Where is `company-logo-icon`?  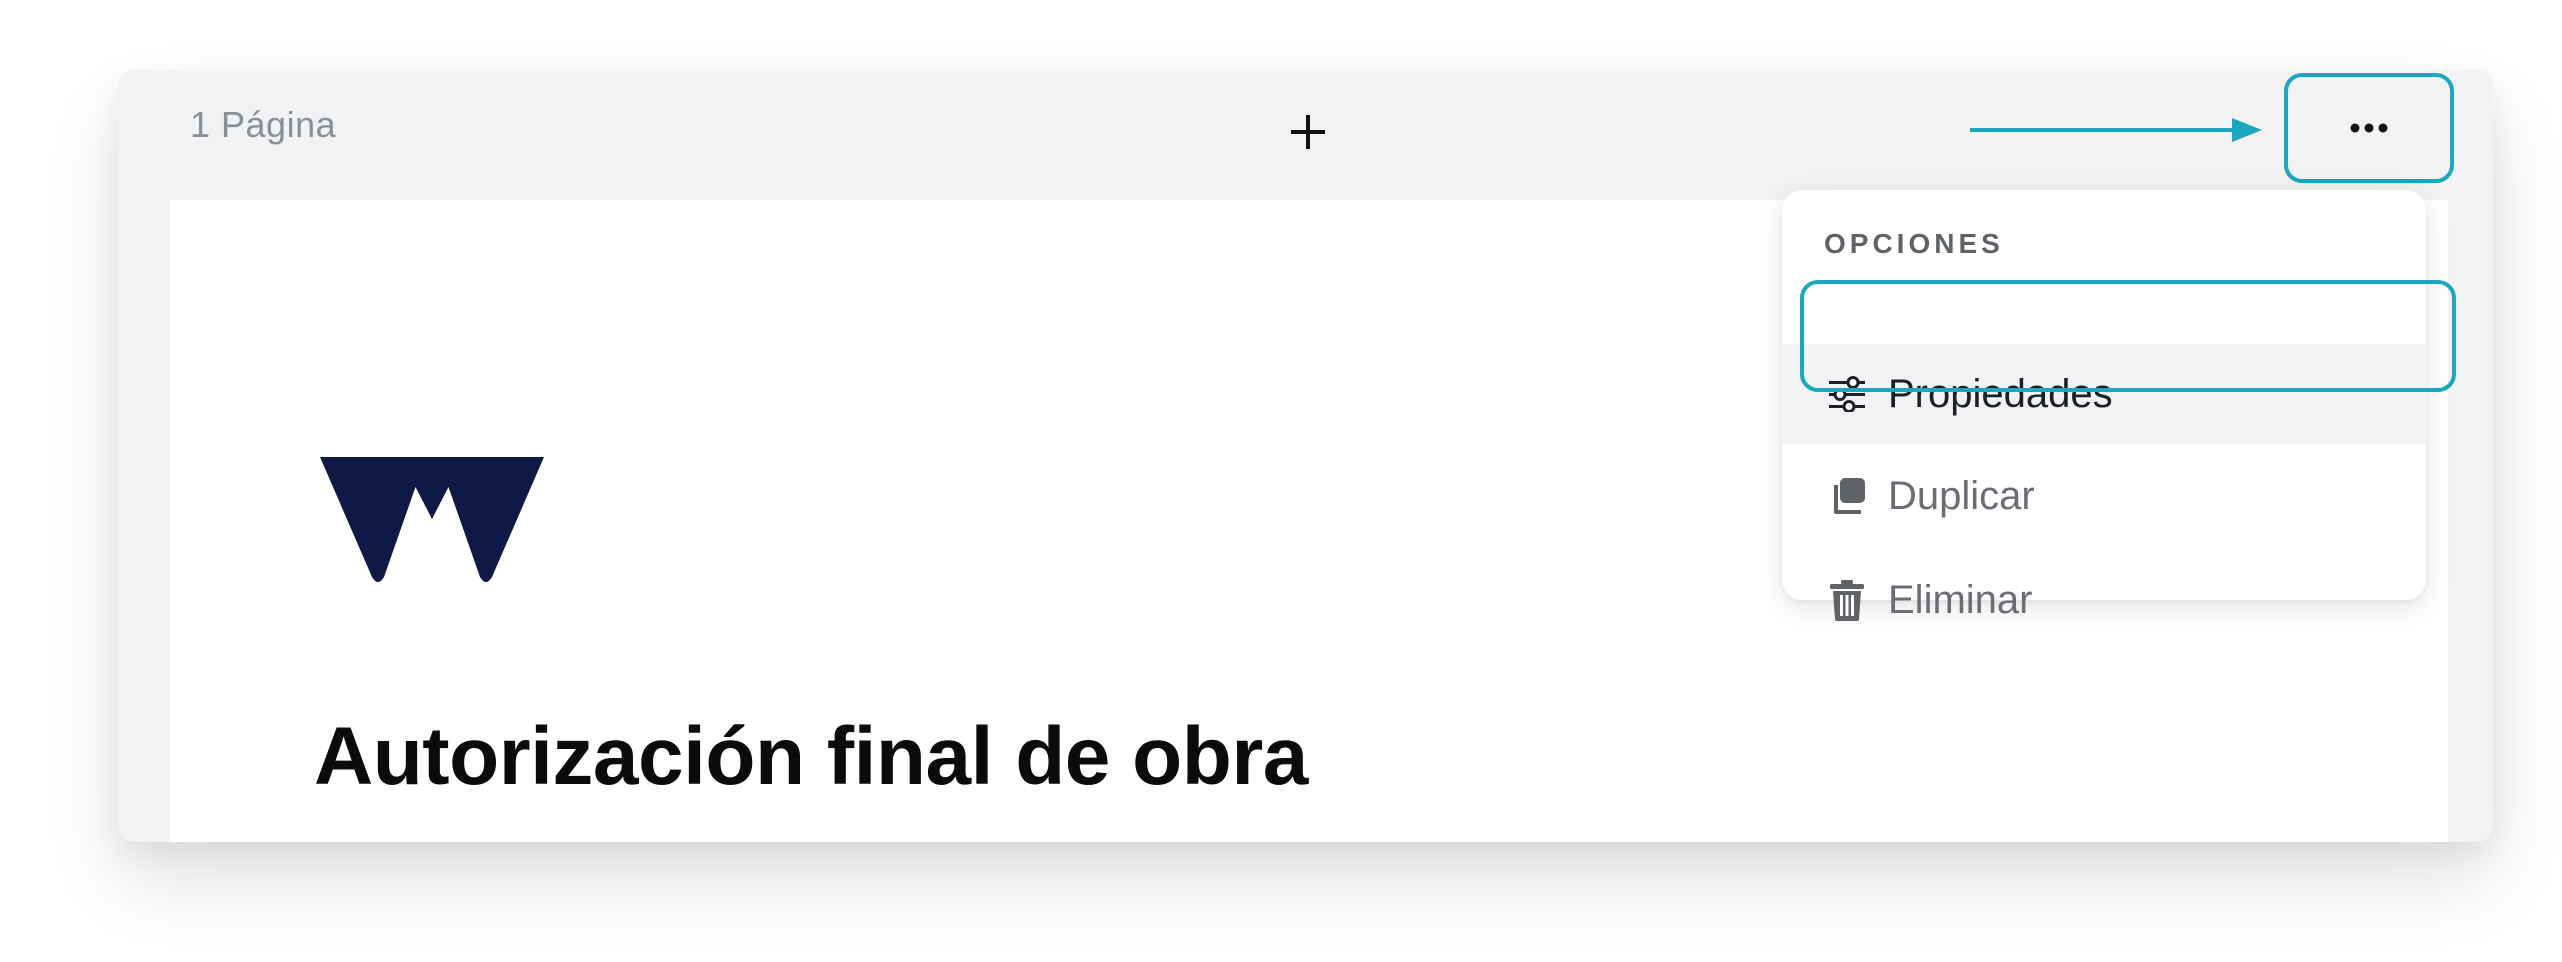
company-logo-icon is located at coordinates (432, 519).